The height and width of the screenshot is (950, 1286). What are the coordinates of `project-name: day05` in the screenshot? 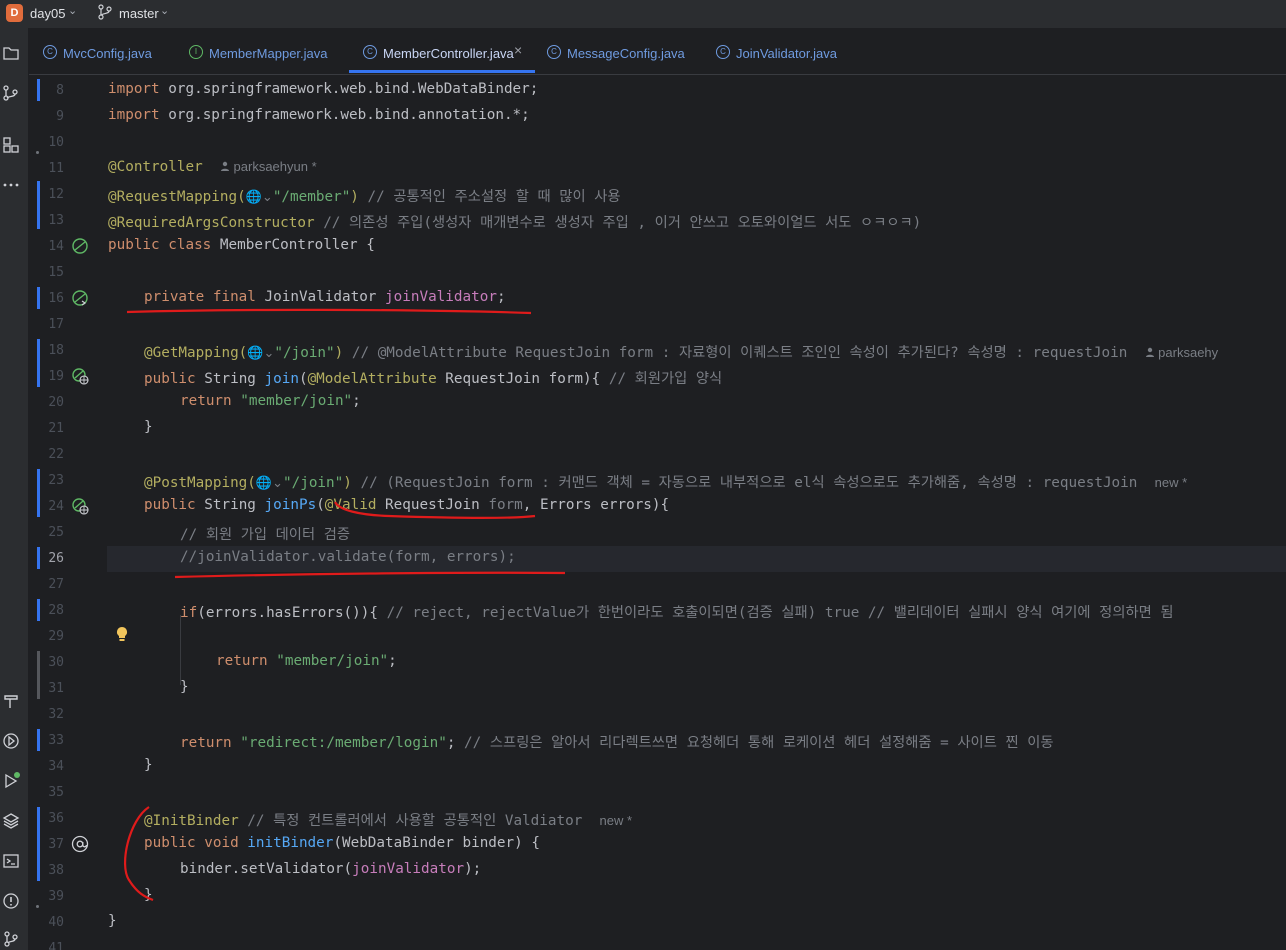 It's located at (47, 13).